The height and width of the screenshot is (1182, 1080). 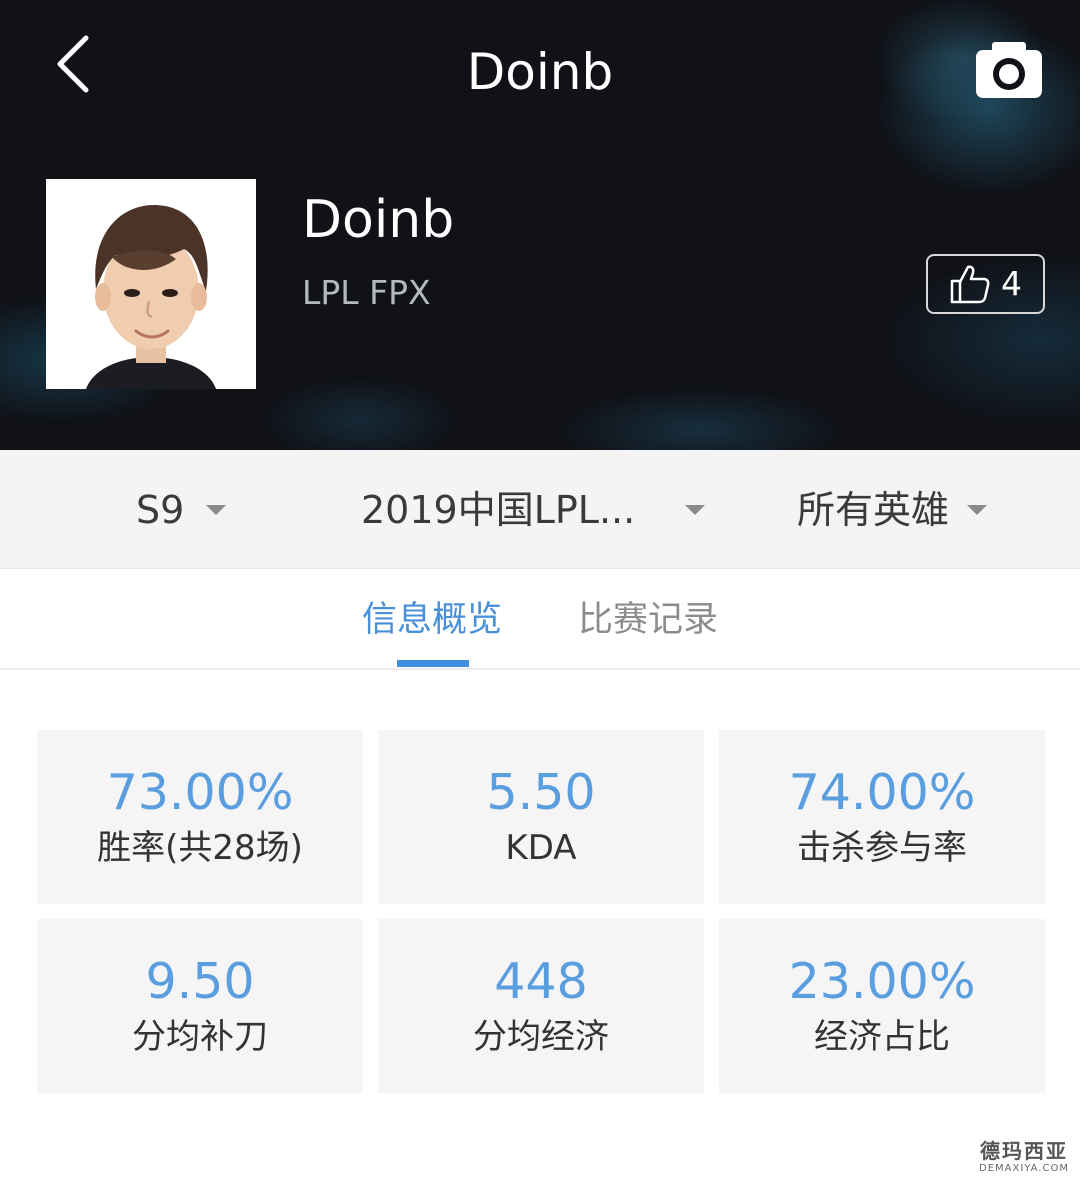 What do you see at coordinates (200, 981) in the screenshot?
I see `stat-value: 9.50` at bounding box center [200, 981].